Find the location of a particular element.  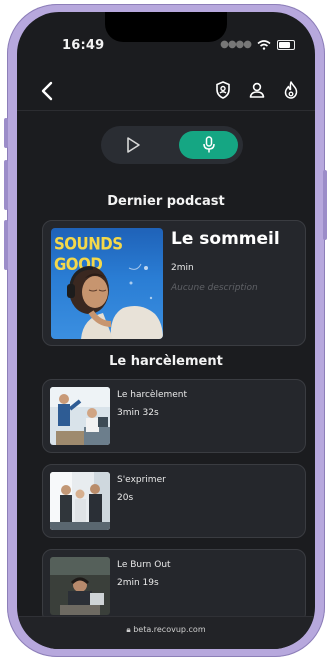

episode-card: Le Burn Out 2min 19s is located at coordinates (174, 586).